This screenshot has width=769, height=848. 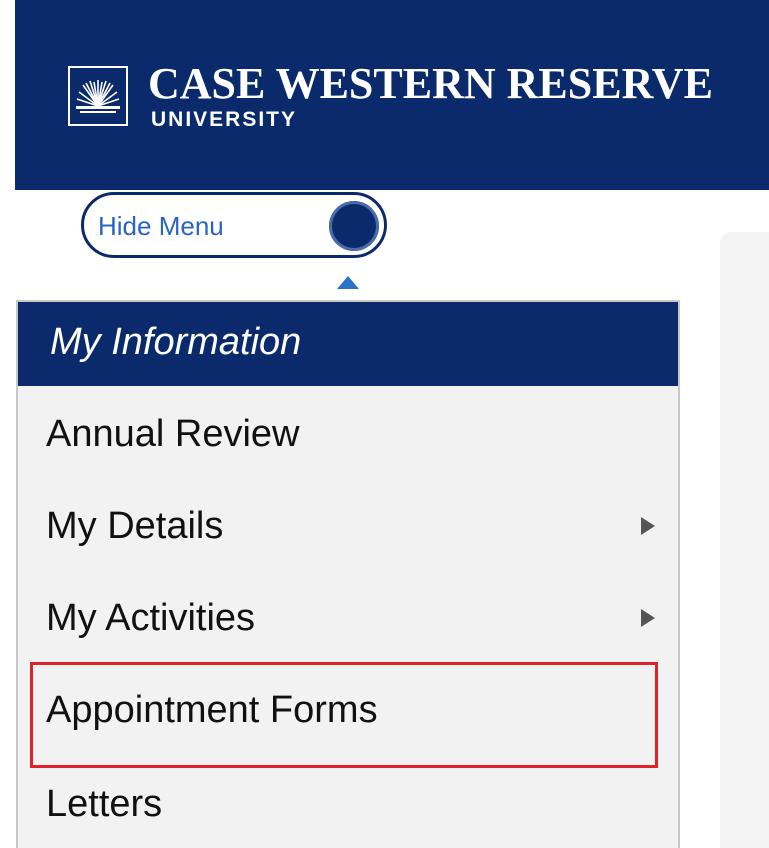 What do you see at coordinates (348, 803) in the screenshot?
I see `sidebar-item-letters: Letters` at bounding box center [348, 803].